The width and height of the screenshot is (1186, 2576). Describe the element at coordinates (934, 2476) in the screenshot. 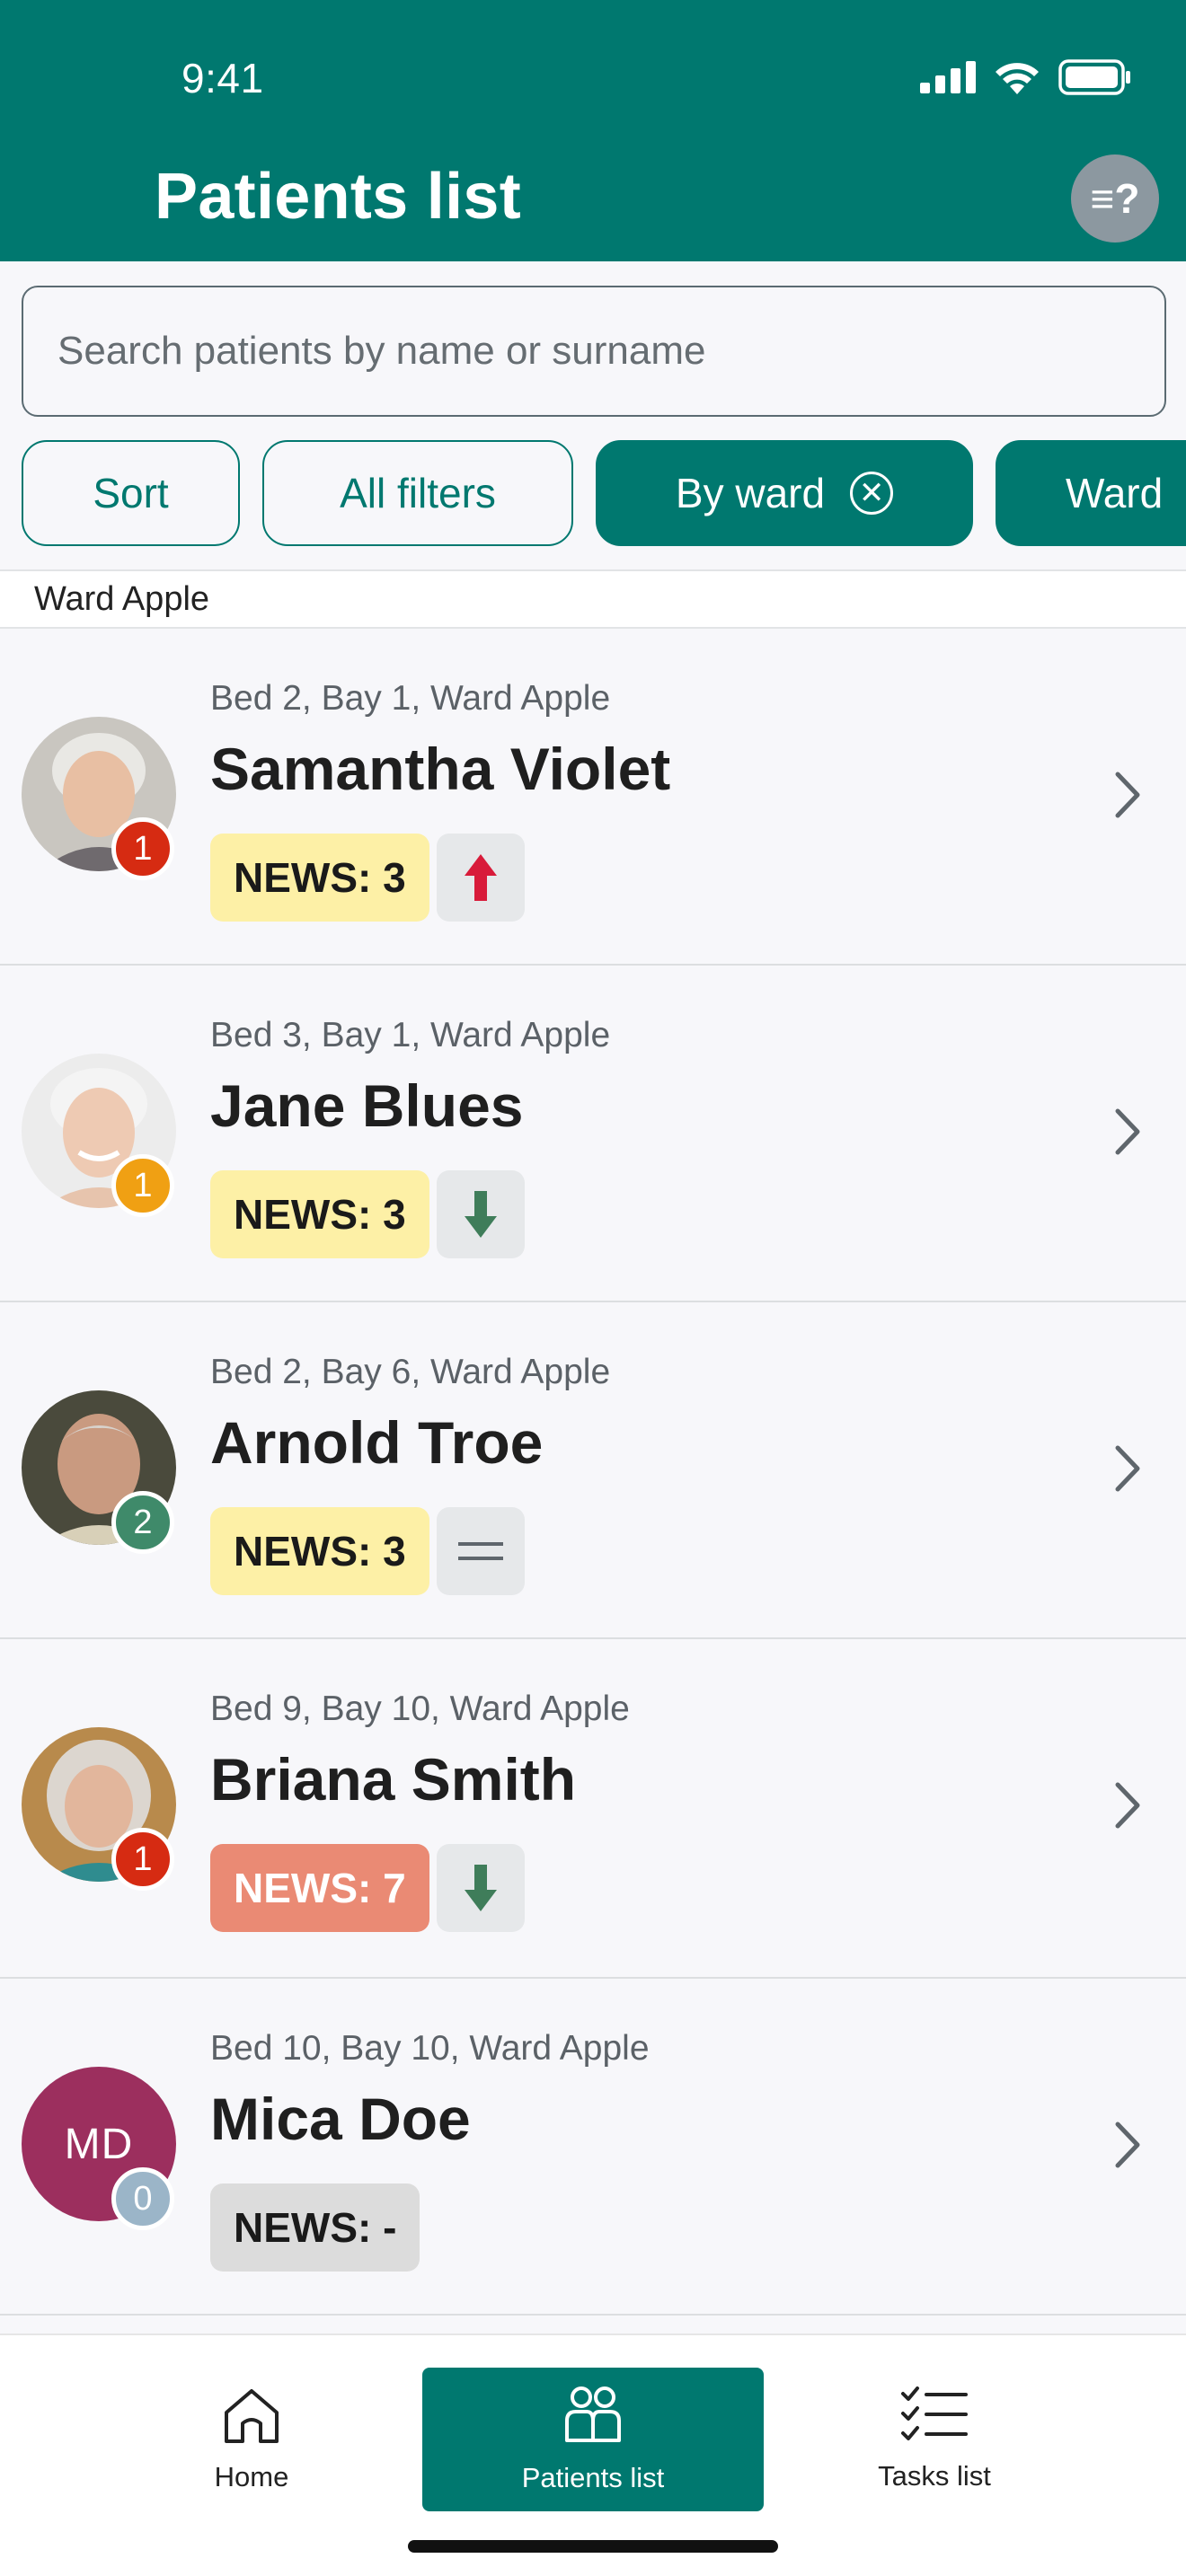

I see `nav-tasks-list-label: Tasks list` at that location.